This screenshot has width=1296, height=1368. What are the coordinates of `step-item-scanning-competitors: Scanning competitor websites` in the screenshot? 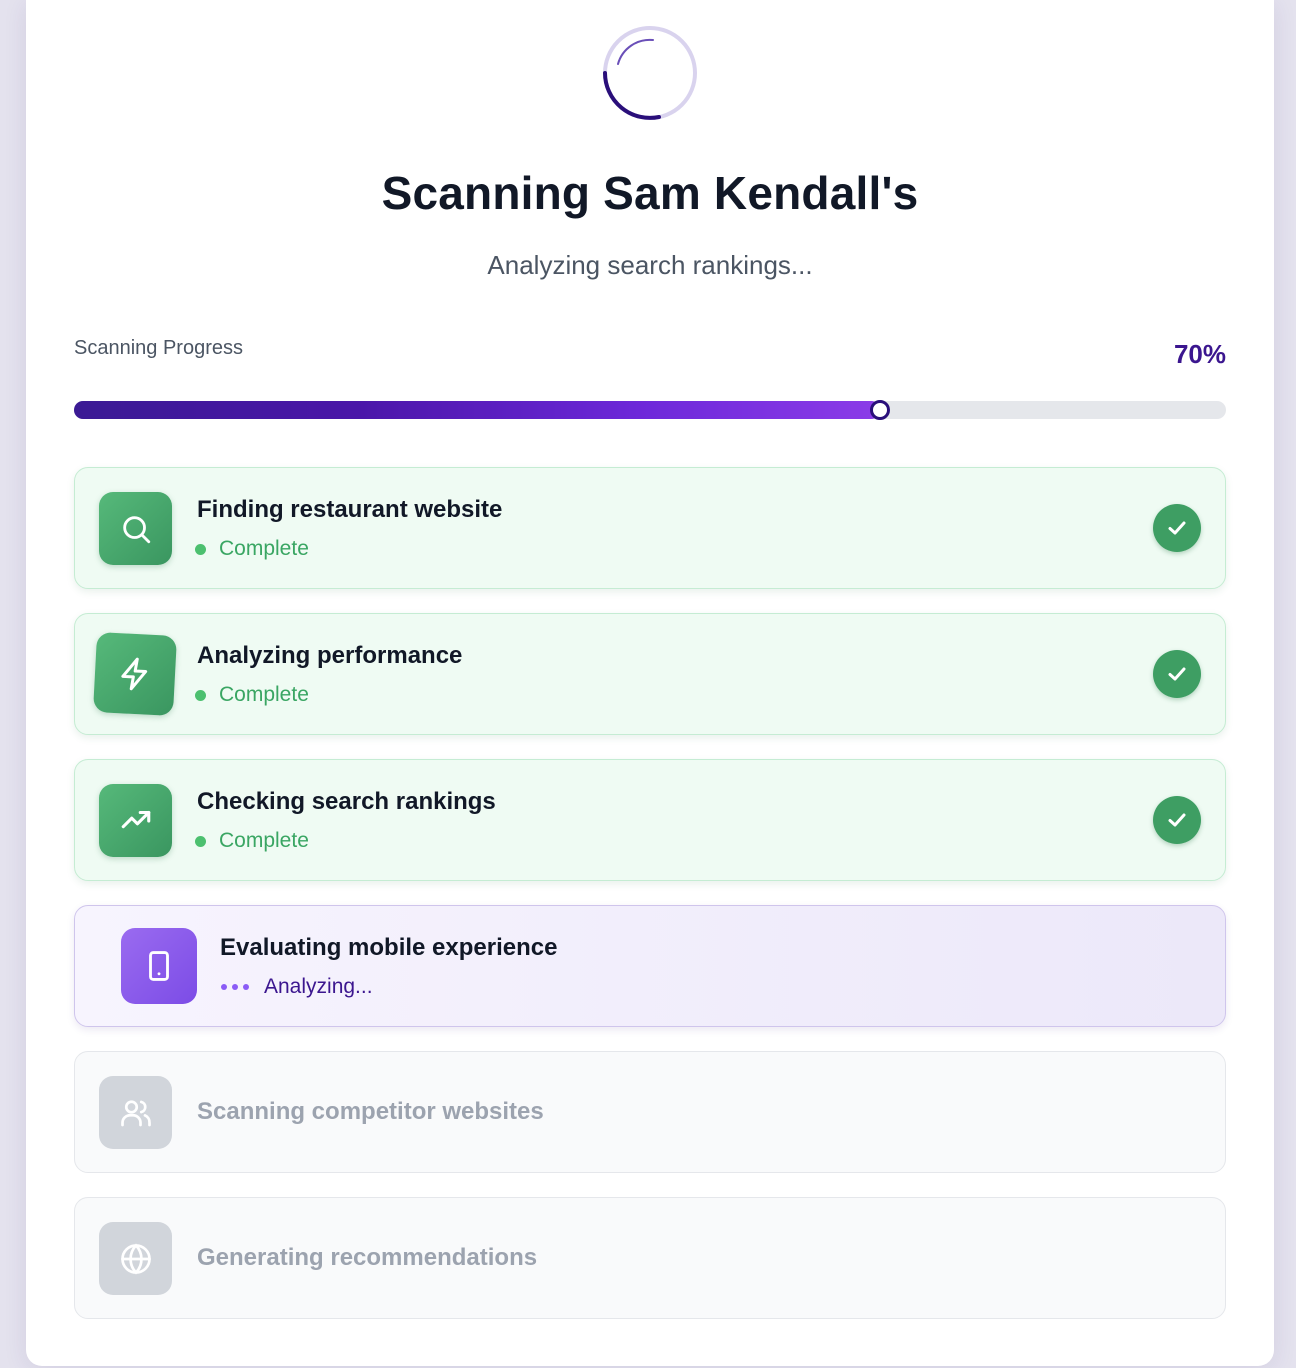 It's located at (650, 1112).